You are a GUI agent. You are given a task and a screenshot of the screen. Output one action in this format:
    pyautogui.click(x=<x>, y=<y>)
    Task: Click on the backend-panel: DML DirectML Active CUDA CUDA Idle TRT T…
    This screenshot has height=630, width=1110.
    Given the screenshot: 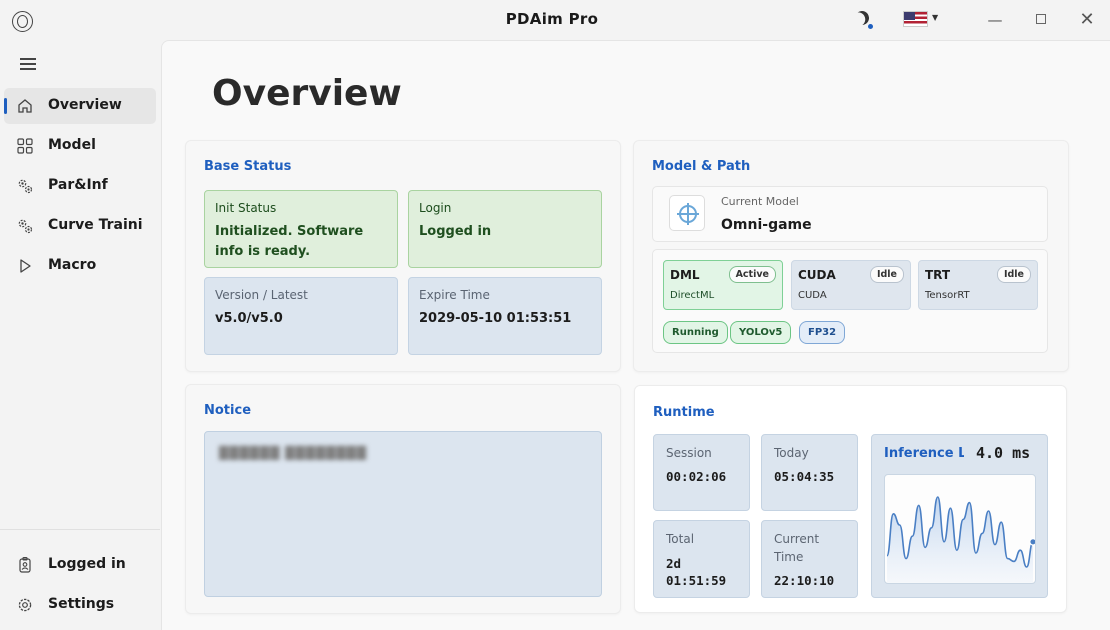 What is the action you would take?
    pyautogui.click(x=850, y=301)
    